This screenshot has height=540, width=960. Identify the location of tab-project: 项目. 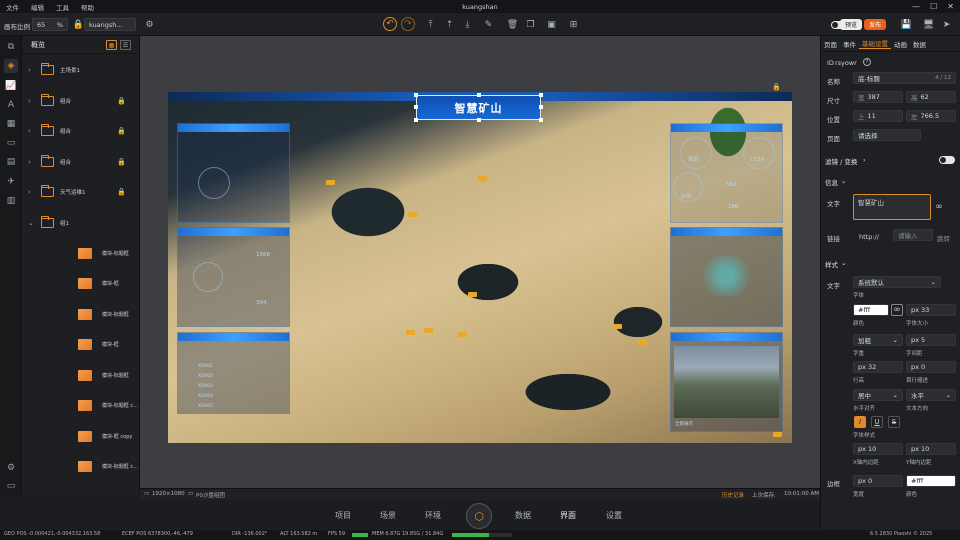
(343, 515).